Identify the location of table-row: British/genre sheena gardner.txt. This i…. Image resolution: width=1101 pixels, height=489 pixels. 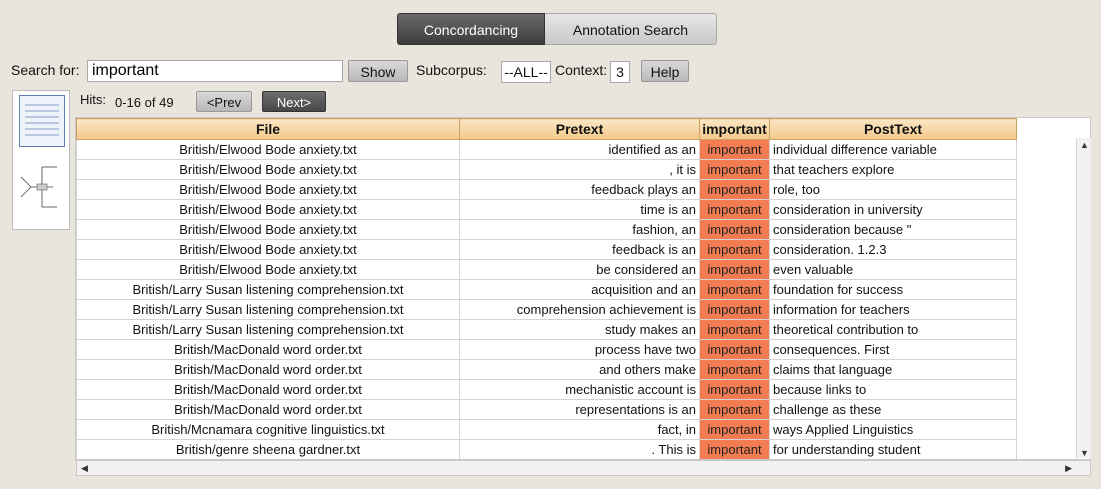
(546, 449).